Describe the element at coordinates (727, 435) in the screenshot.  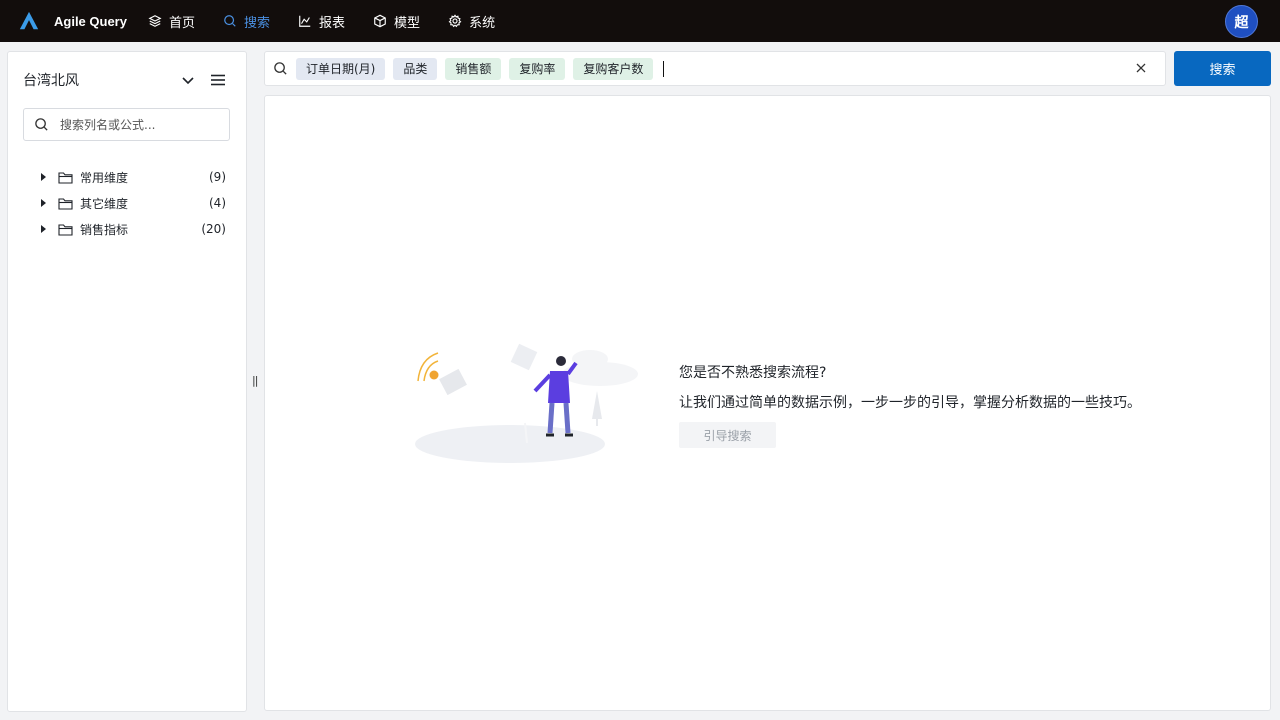
I see `guided-search-button: 引导搜索` at that location.